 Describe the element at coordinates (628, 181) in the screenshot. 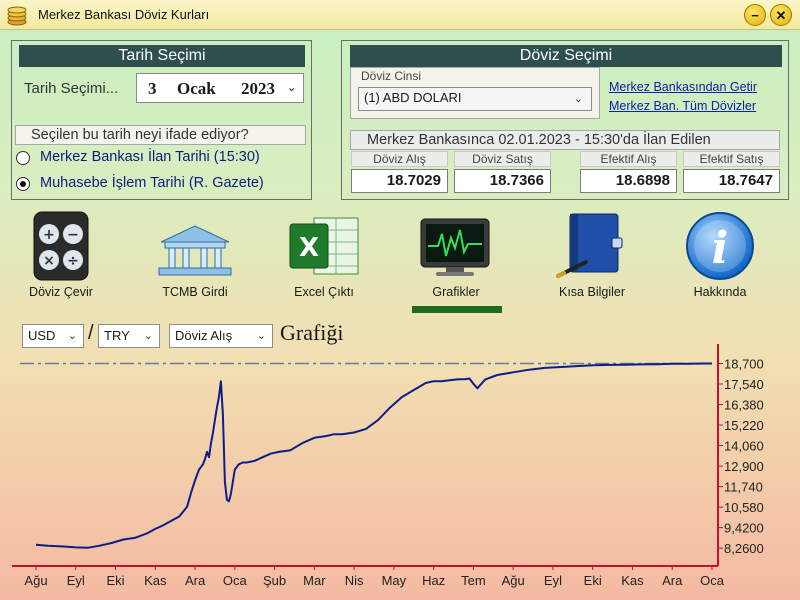

I see `rate-value-effective-buying: 18.6898` at that location.